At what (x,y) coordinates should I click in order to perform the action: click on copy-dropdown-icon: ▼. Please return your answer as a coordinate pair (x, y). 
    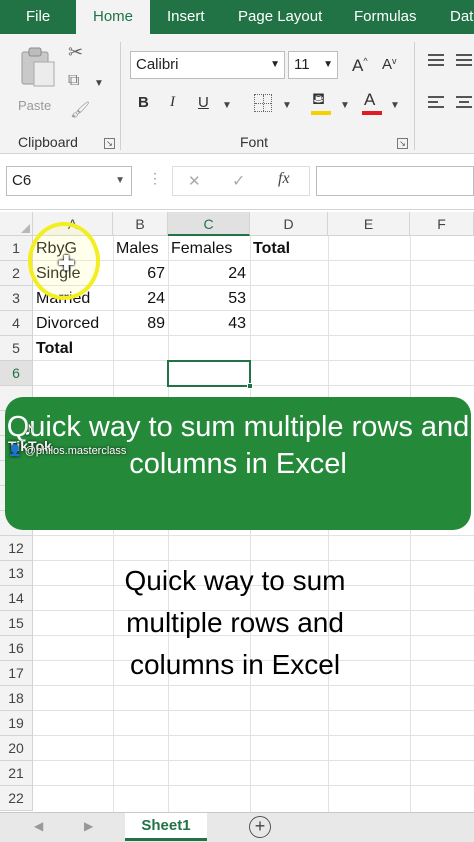
    Looking at the image, I should click on (99, 83).